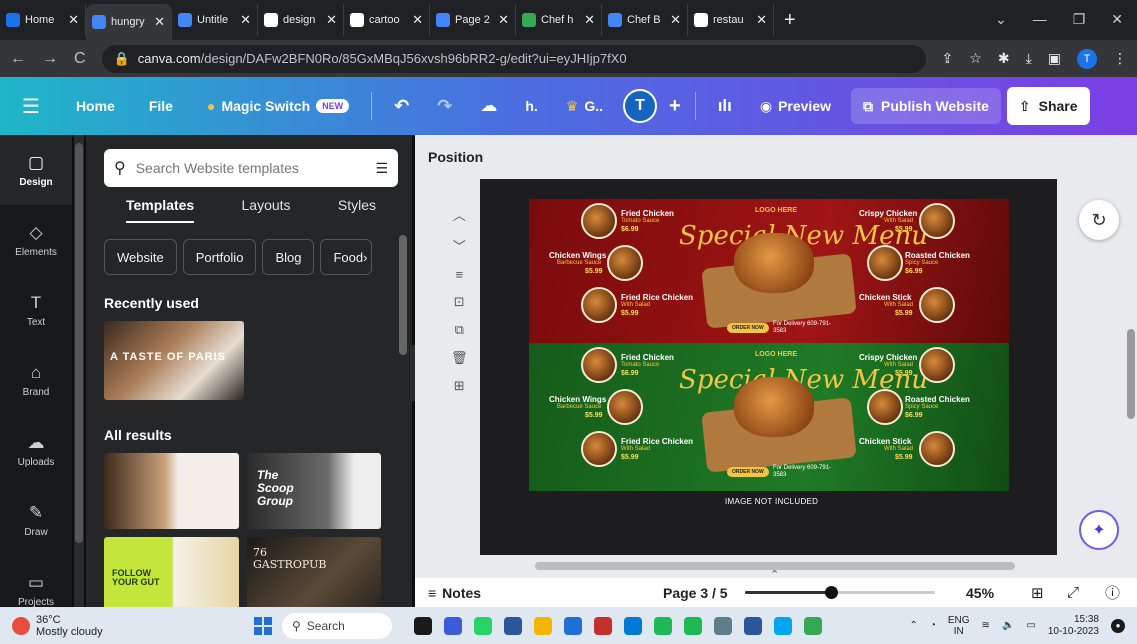  Describe the element at coordinates (980, 593) in the screenshot. I see `zoom-level: 45%` at that location.